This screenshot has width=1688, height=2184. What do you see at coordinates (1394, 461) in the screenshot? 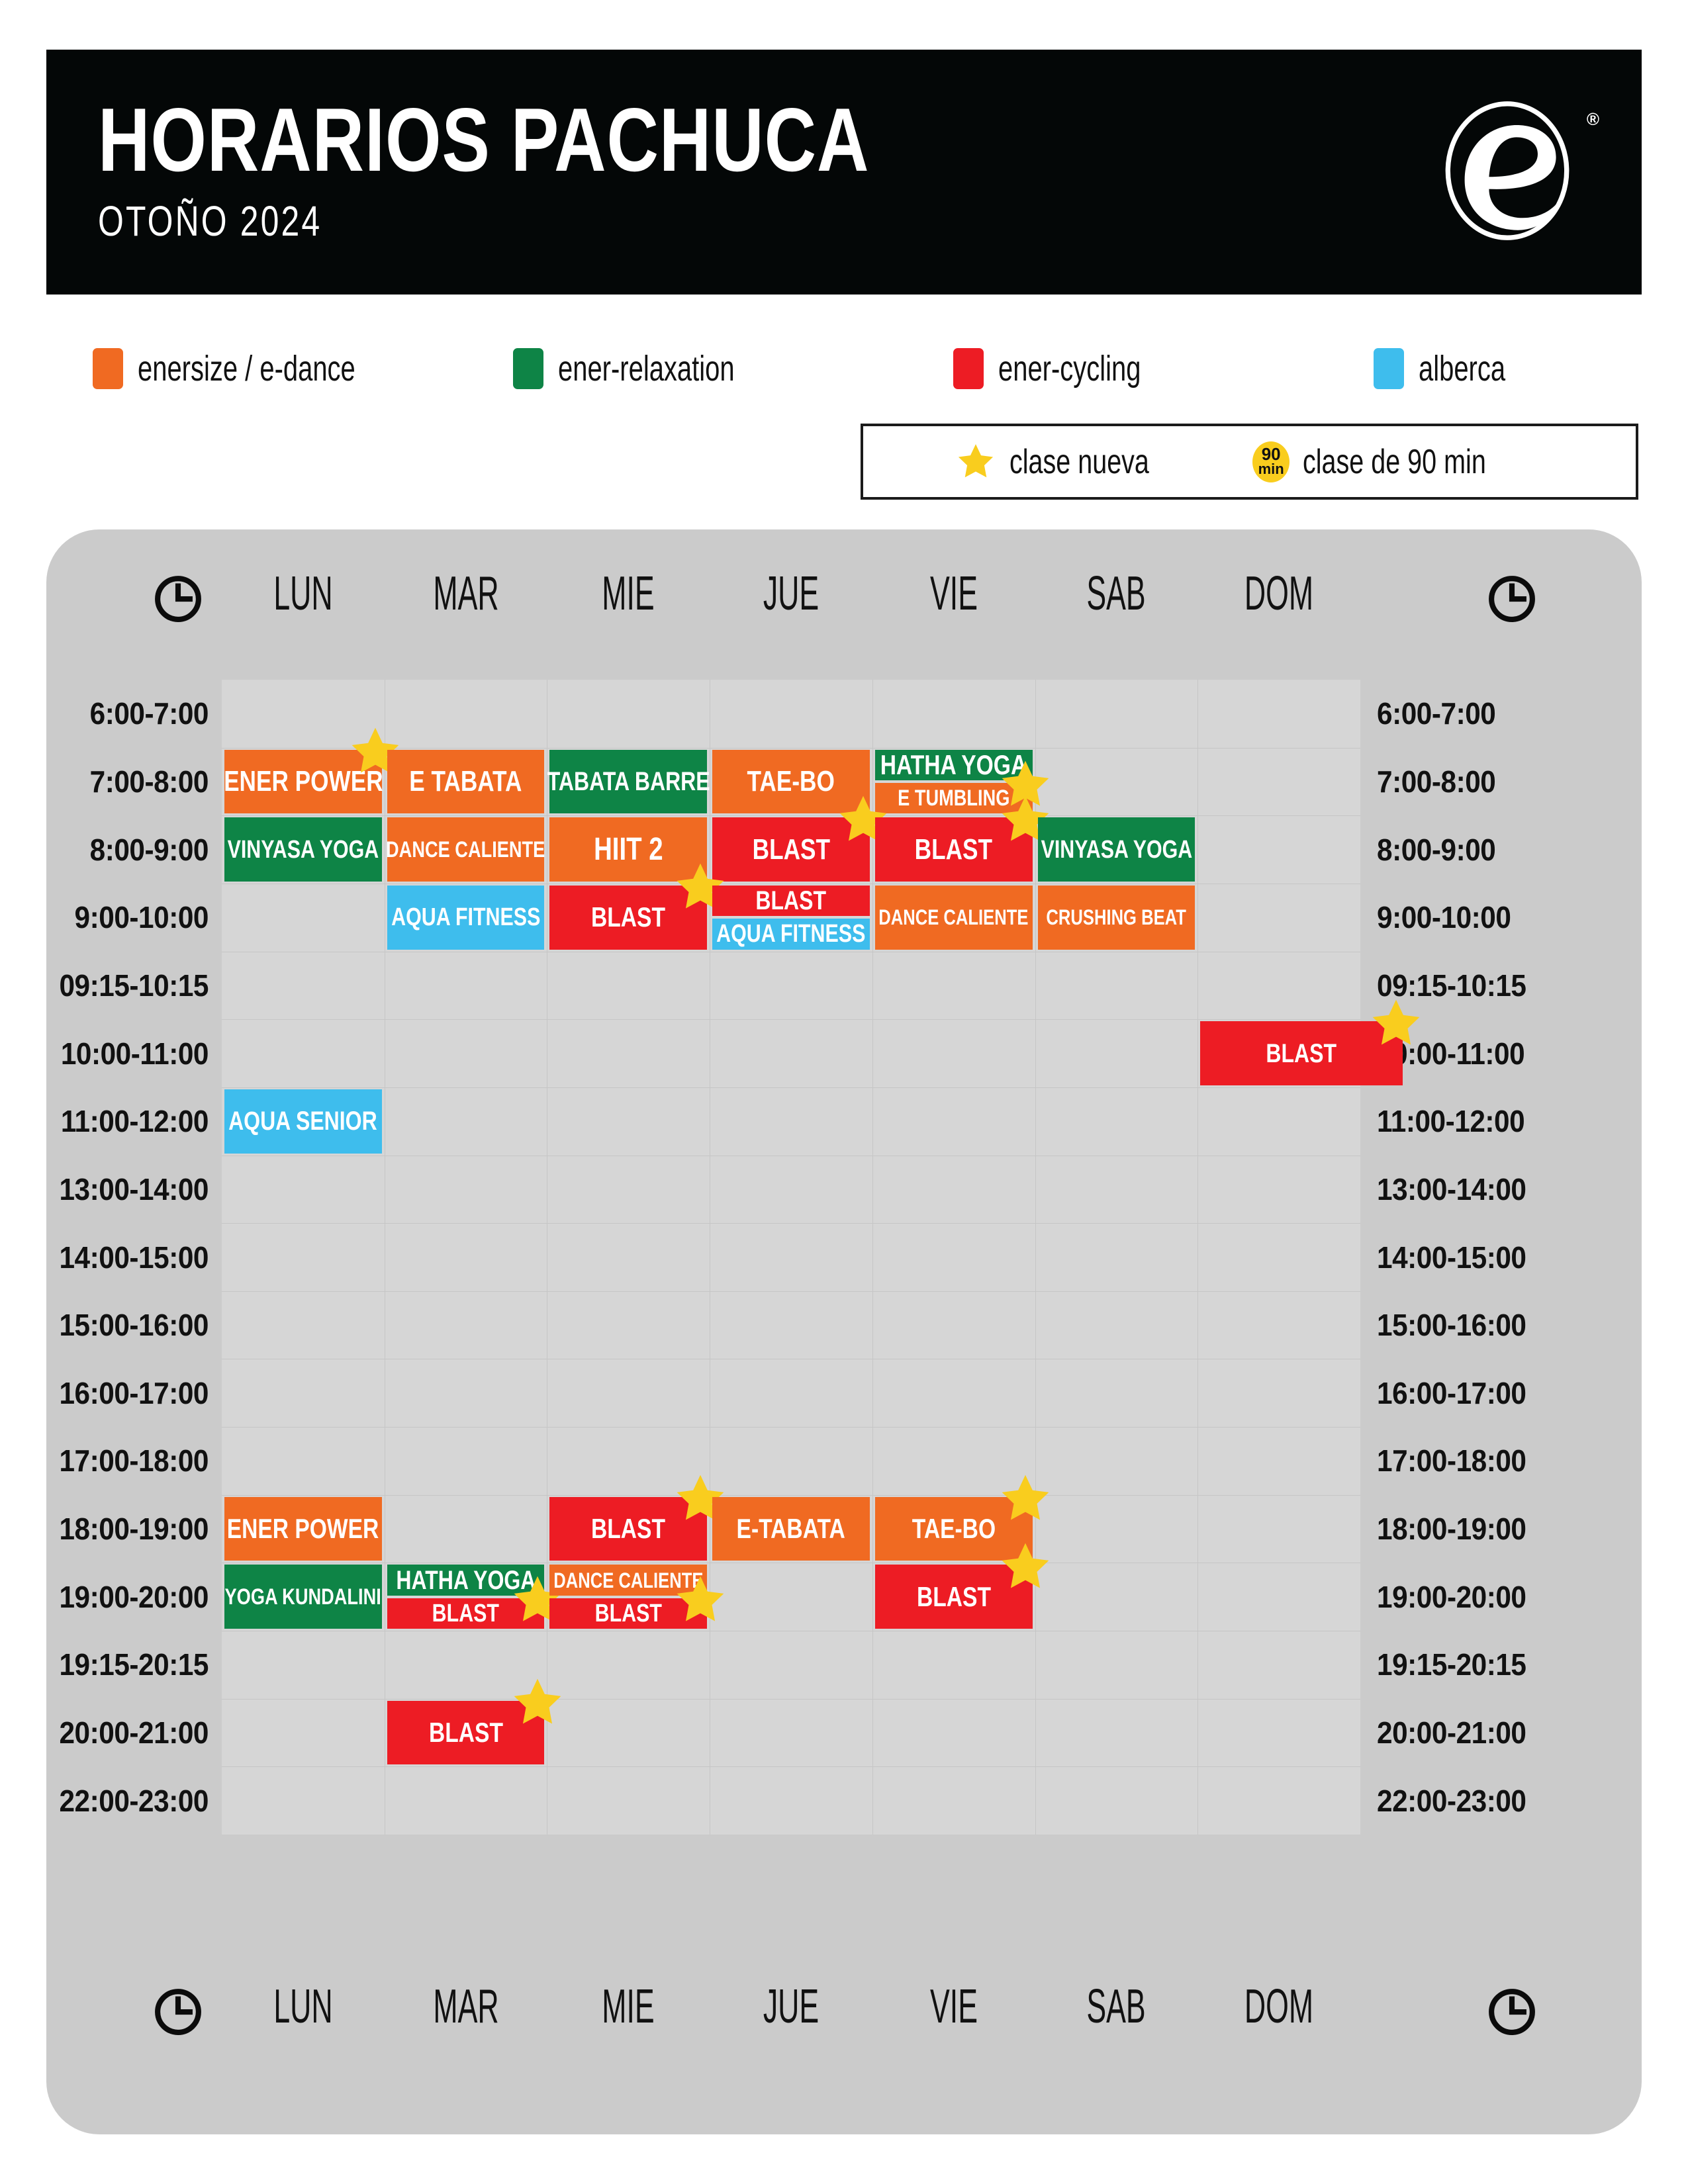
I see `legend-90min-label: clase de 90 min` at bounding box center [1394, 461].